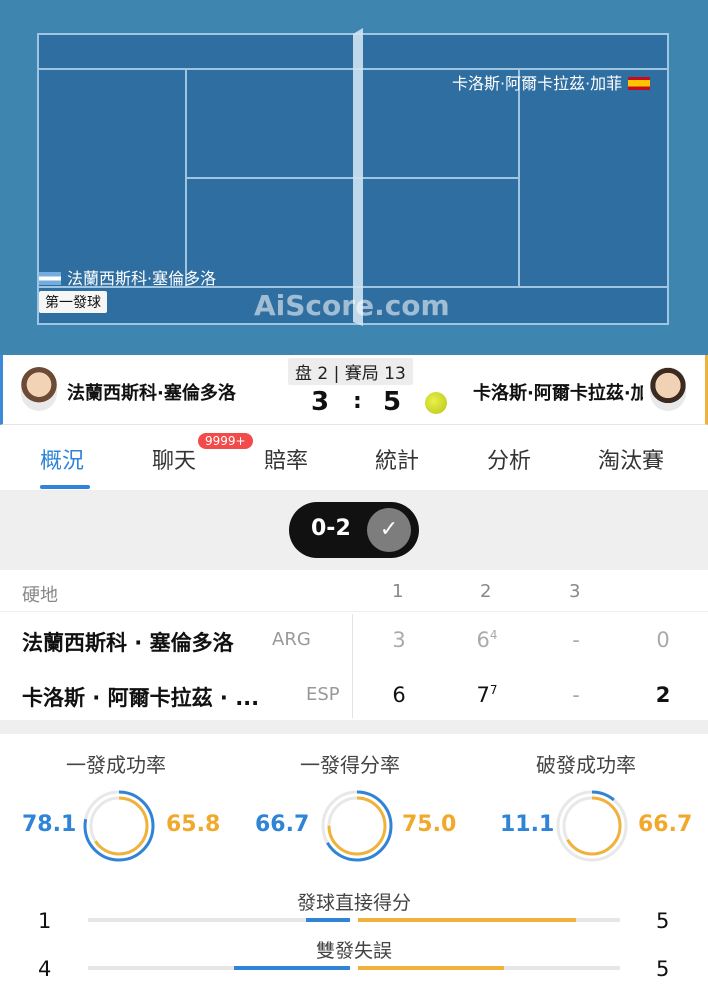  I want to click on court-top-player: 卡洛斯·阿爾卡拉茲·加菲, so click(551, 82).